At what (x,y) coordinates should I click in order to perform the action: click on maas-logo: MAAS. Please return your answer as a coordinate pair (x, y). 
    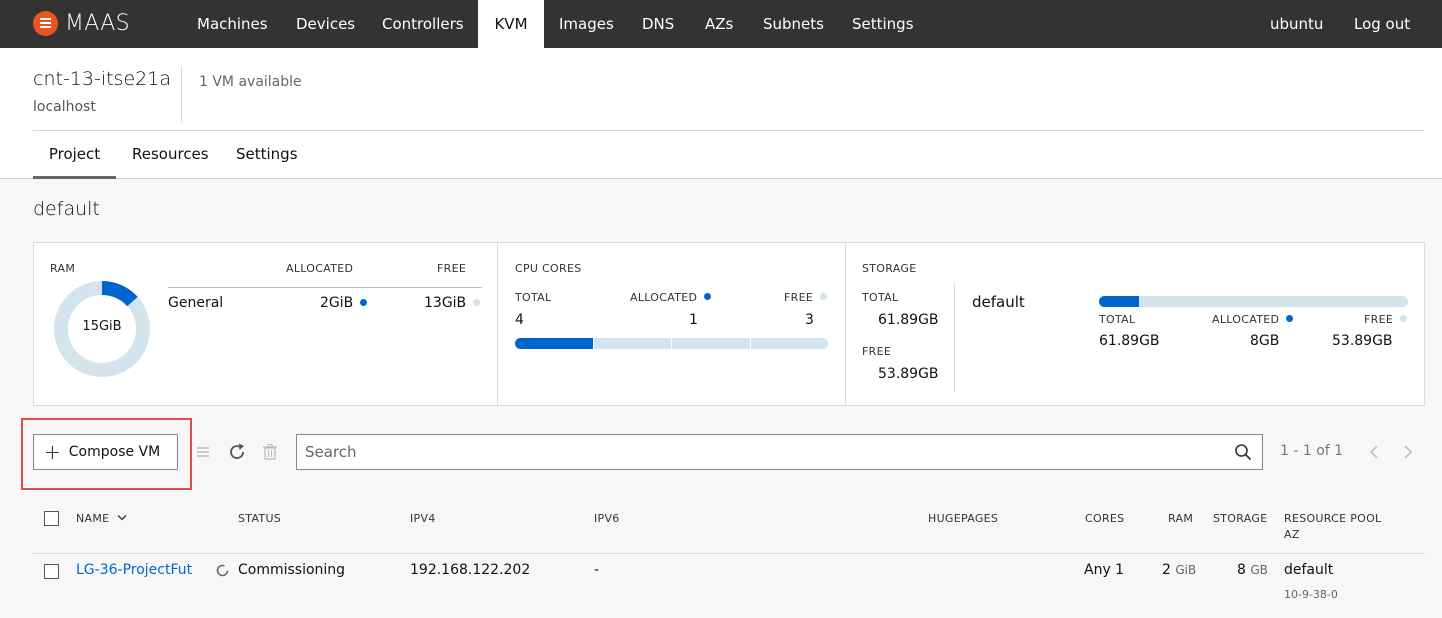
    Looking at the image, I should click on (81, 23).